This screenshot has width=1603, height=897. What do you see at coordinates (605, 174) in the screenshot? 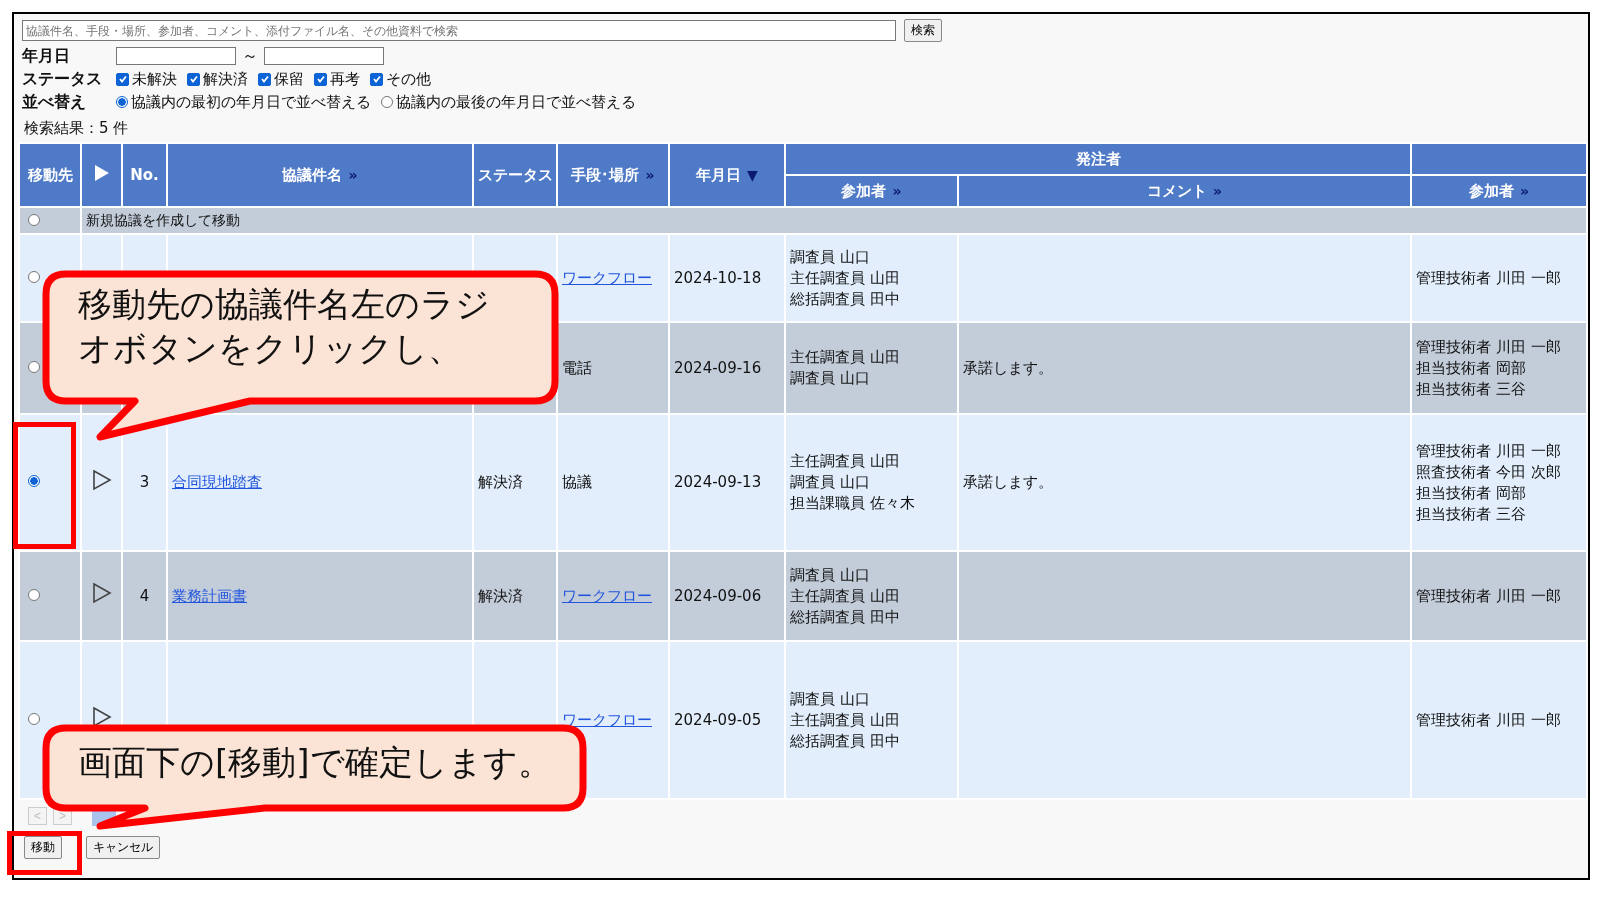
I see `header-label: 手段･場所` at bounding box center [605, 174].